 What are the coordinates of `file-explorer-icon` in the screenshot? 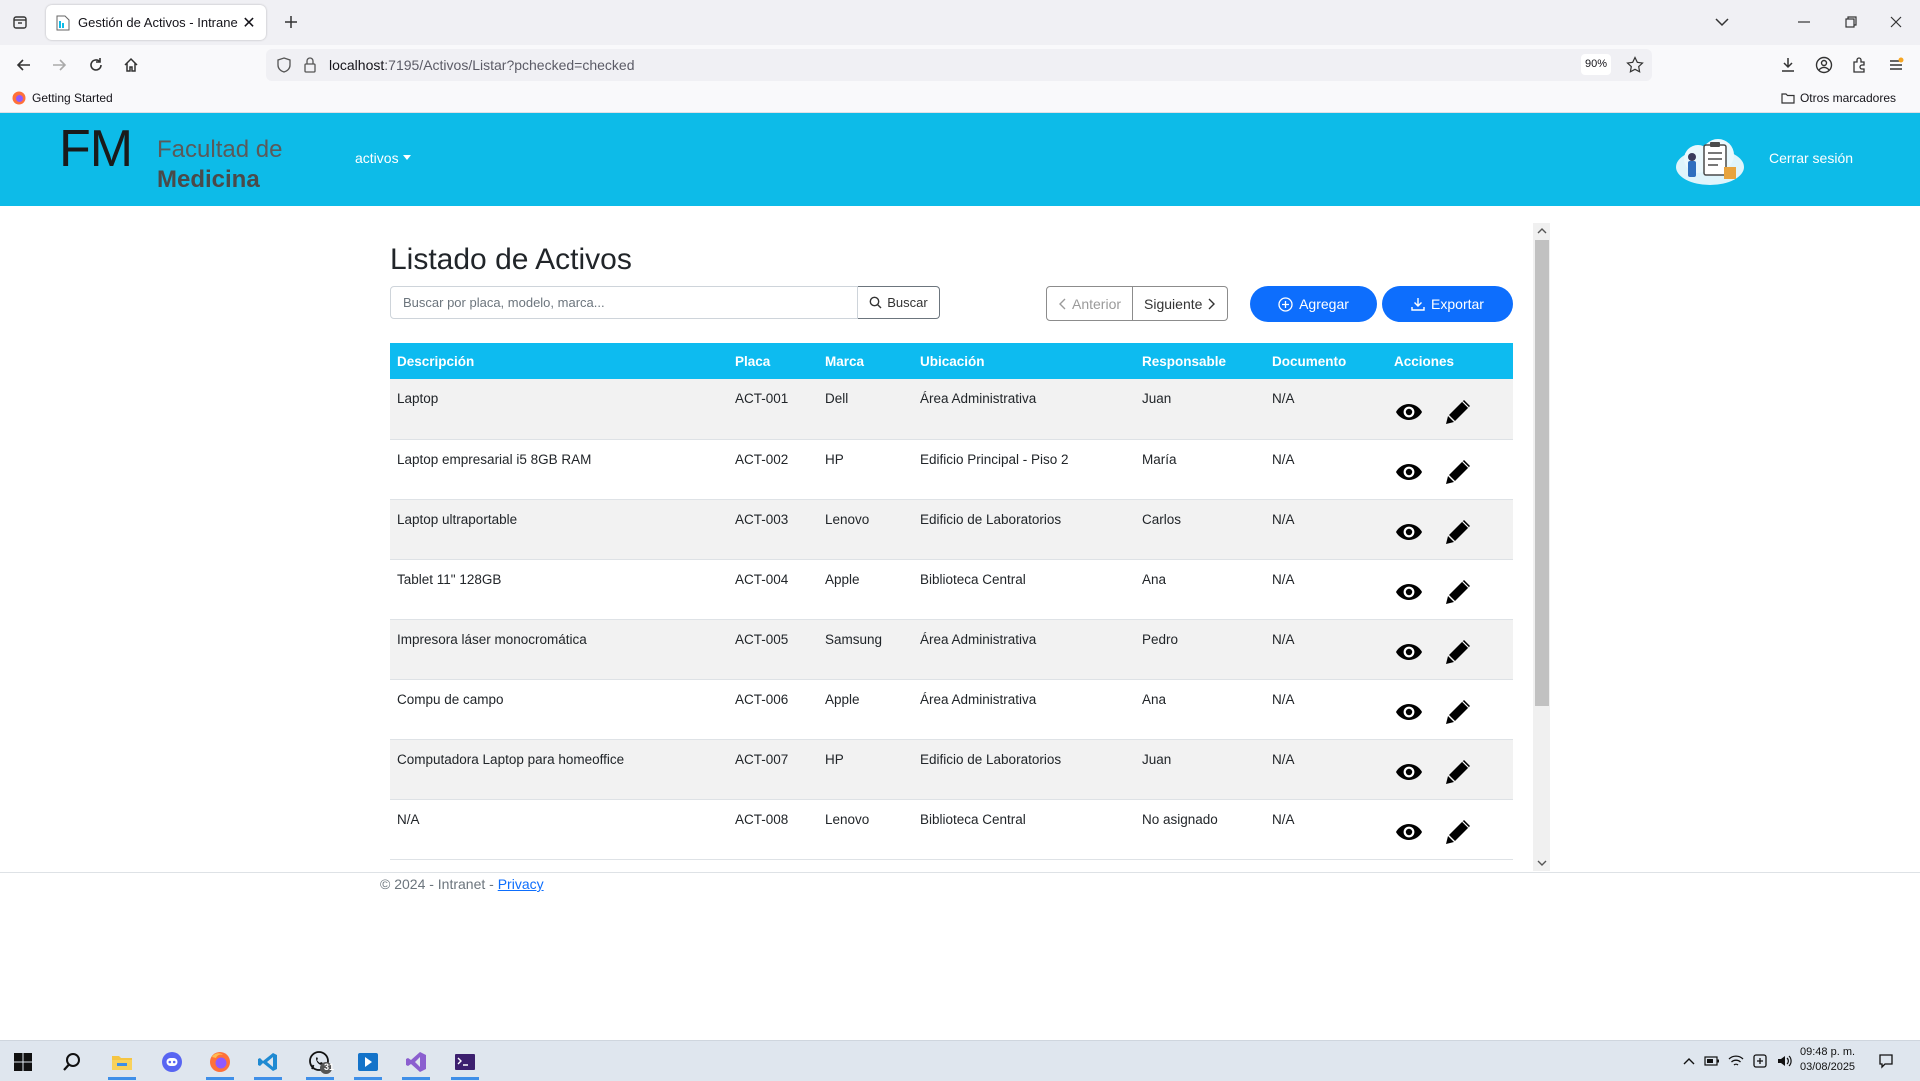 It's located at (122, 1063).